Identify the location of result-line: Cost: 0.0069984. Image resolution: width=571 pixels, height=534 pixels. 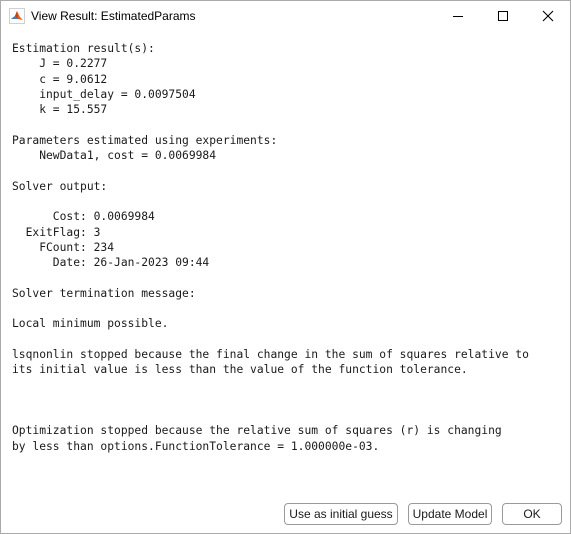
(83, 217).